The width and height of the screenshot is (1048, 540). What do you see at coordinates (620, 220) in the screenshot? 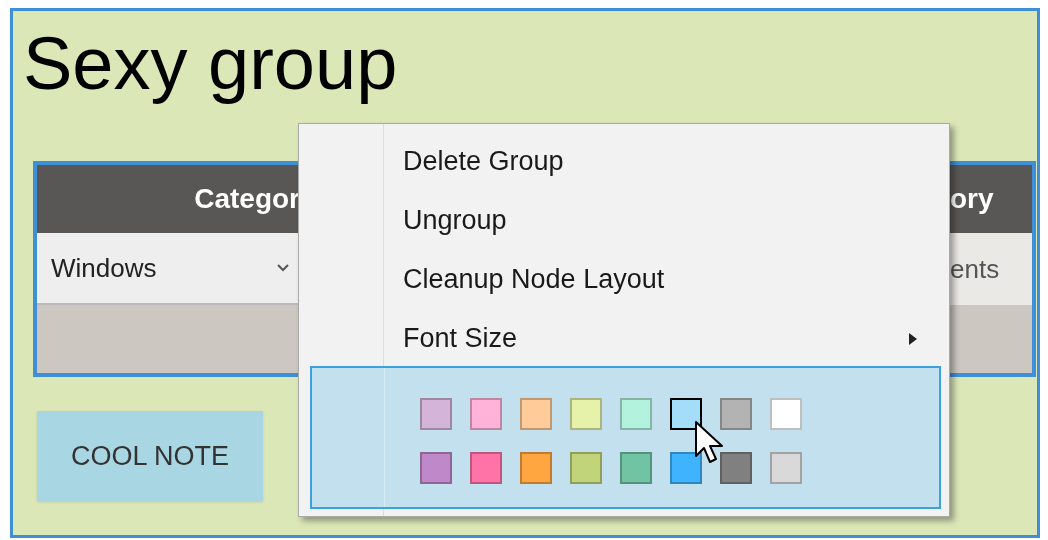
I see `menu-item: Ungroup` at bounding box center [620, 220].